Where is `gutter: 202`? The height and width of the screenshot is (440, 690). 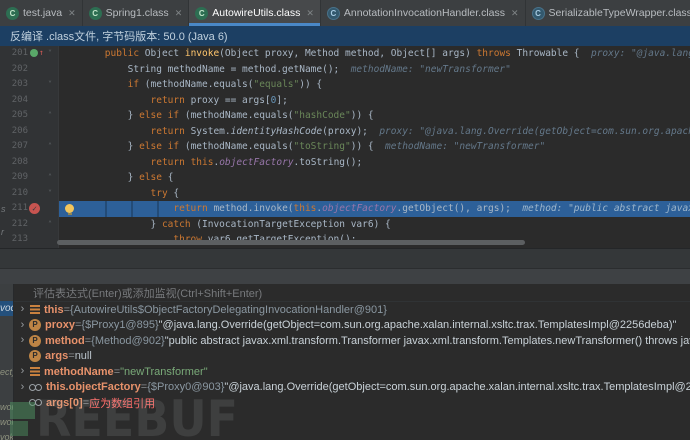 gutter: 202 is located at coordinates (29, 69).